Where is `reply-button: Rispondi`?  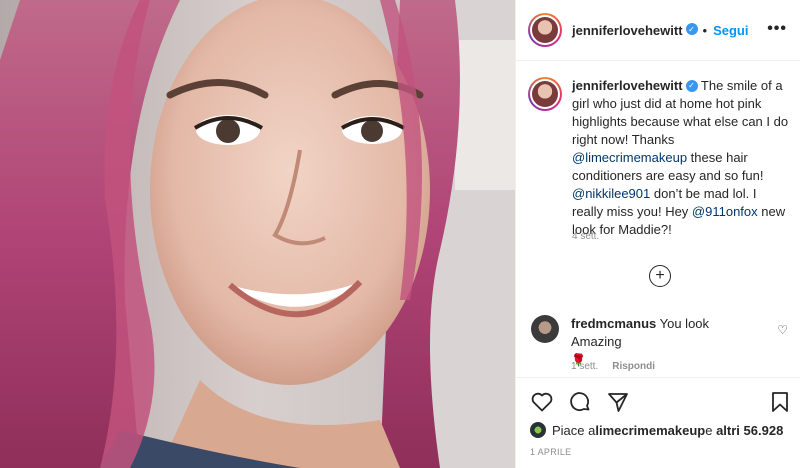
reply-button: Rispondi is located at coordinates (633, 366).